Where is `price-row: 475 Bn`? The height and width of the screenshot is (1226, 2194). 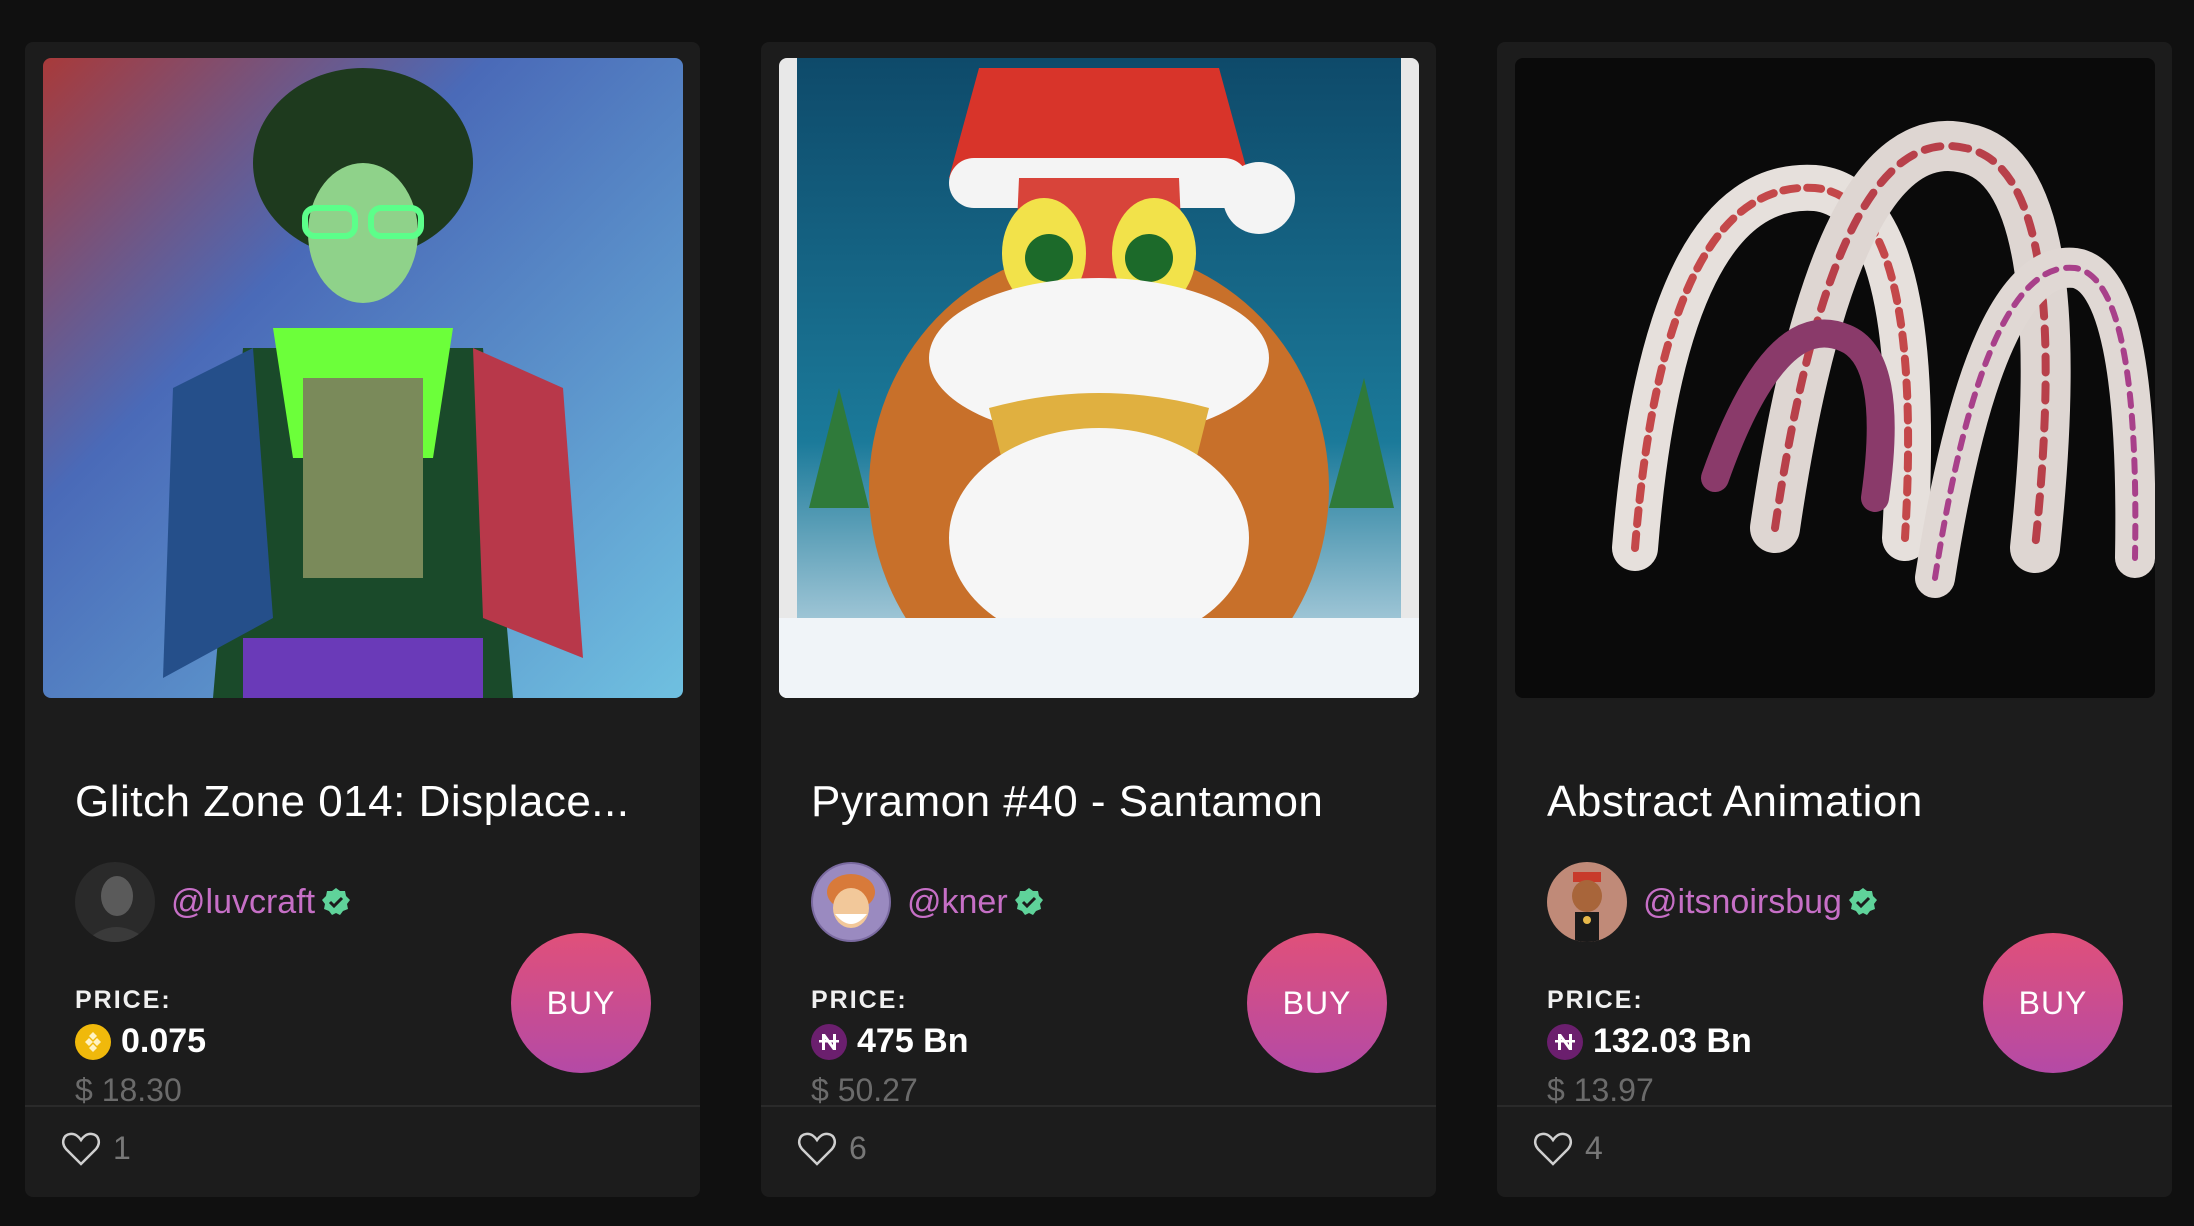 price-row: 475 Bn is located at coordinates (890, 1041).